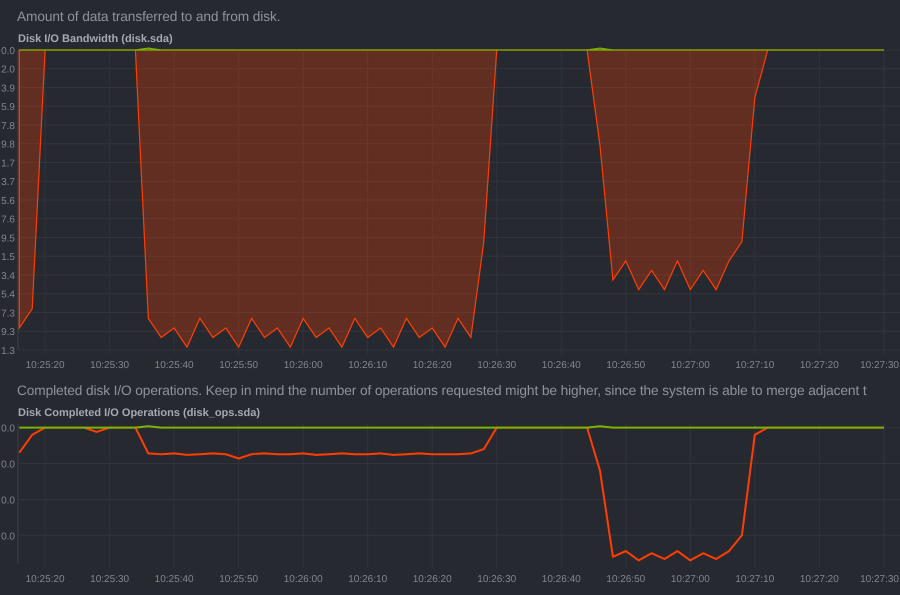 The width and height of the screenshot is (900, 595). Describe the element at coordinates (8, 351) in the screenshot. I see `axis-tick-label: 1.3` at that location.